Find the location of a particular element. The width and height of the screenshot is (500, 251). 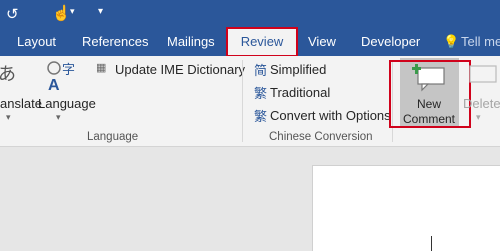

delete-comment-icon is located at coordinates (483, 74).